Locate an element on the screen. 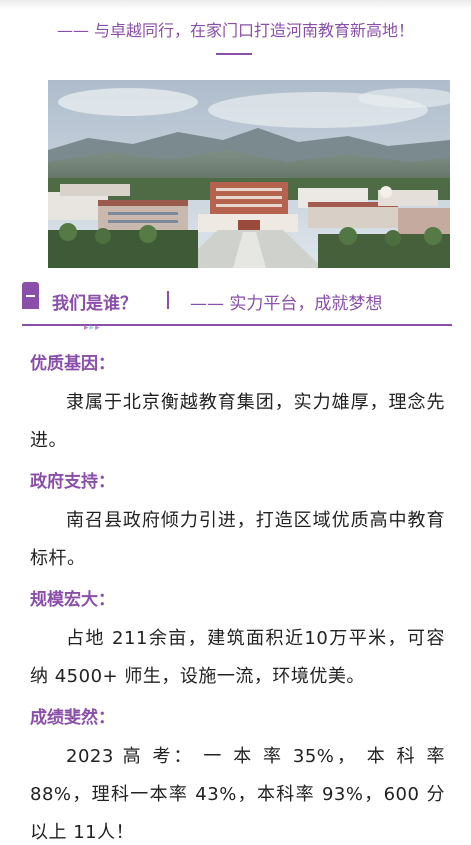  section-header: 我们是谁？ —— 实力平台，成就梦想 is located at coordinates (237, 303).